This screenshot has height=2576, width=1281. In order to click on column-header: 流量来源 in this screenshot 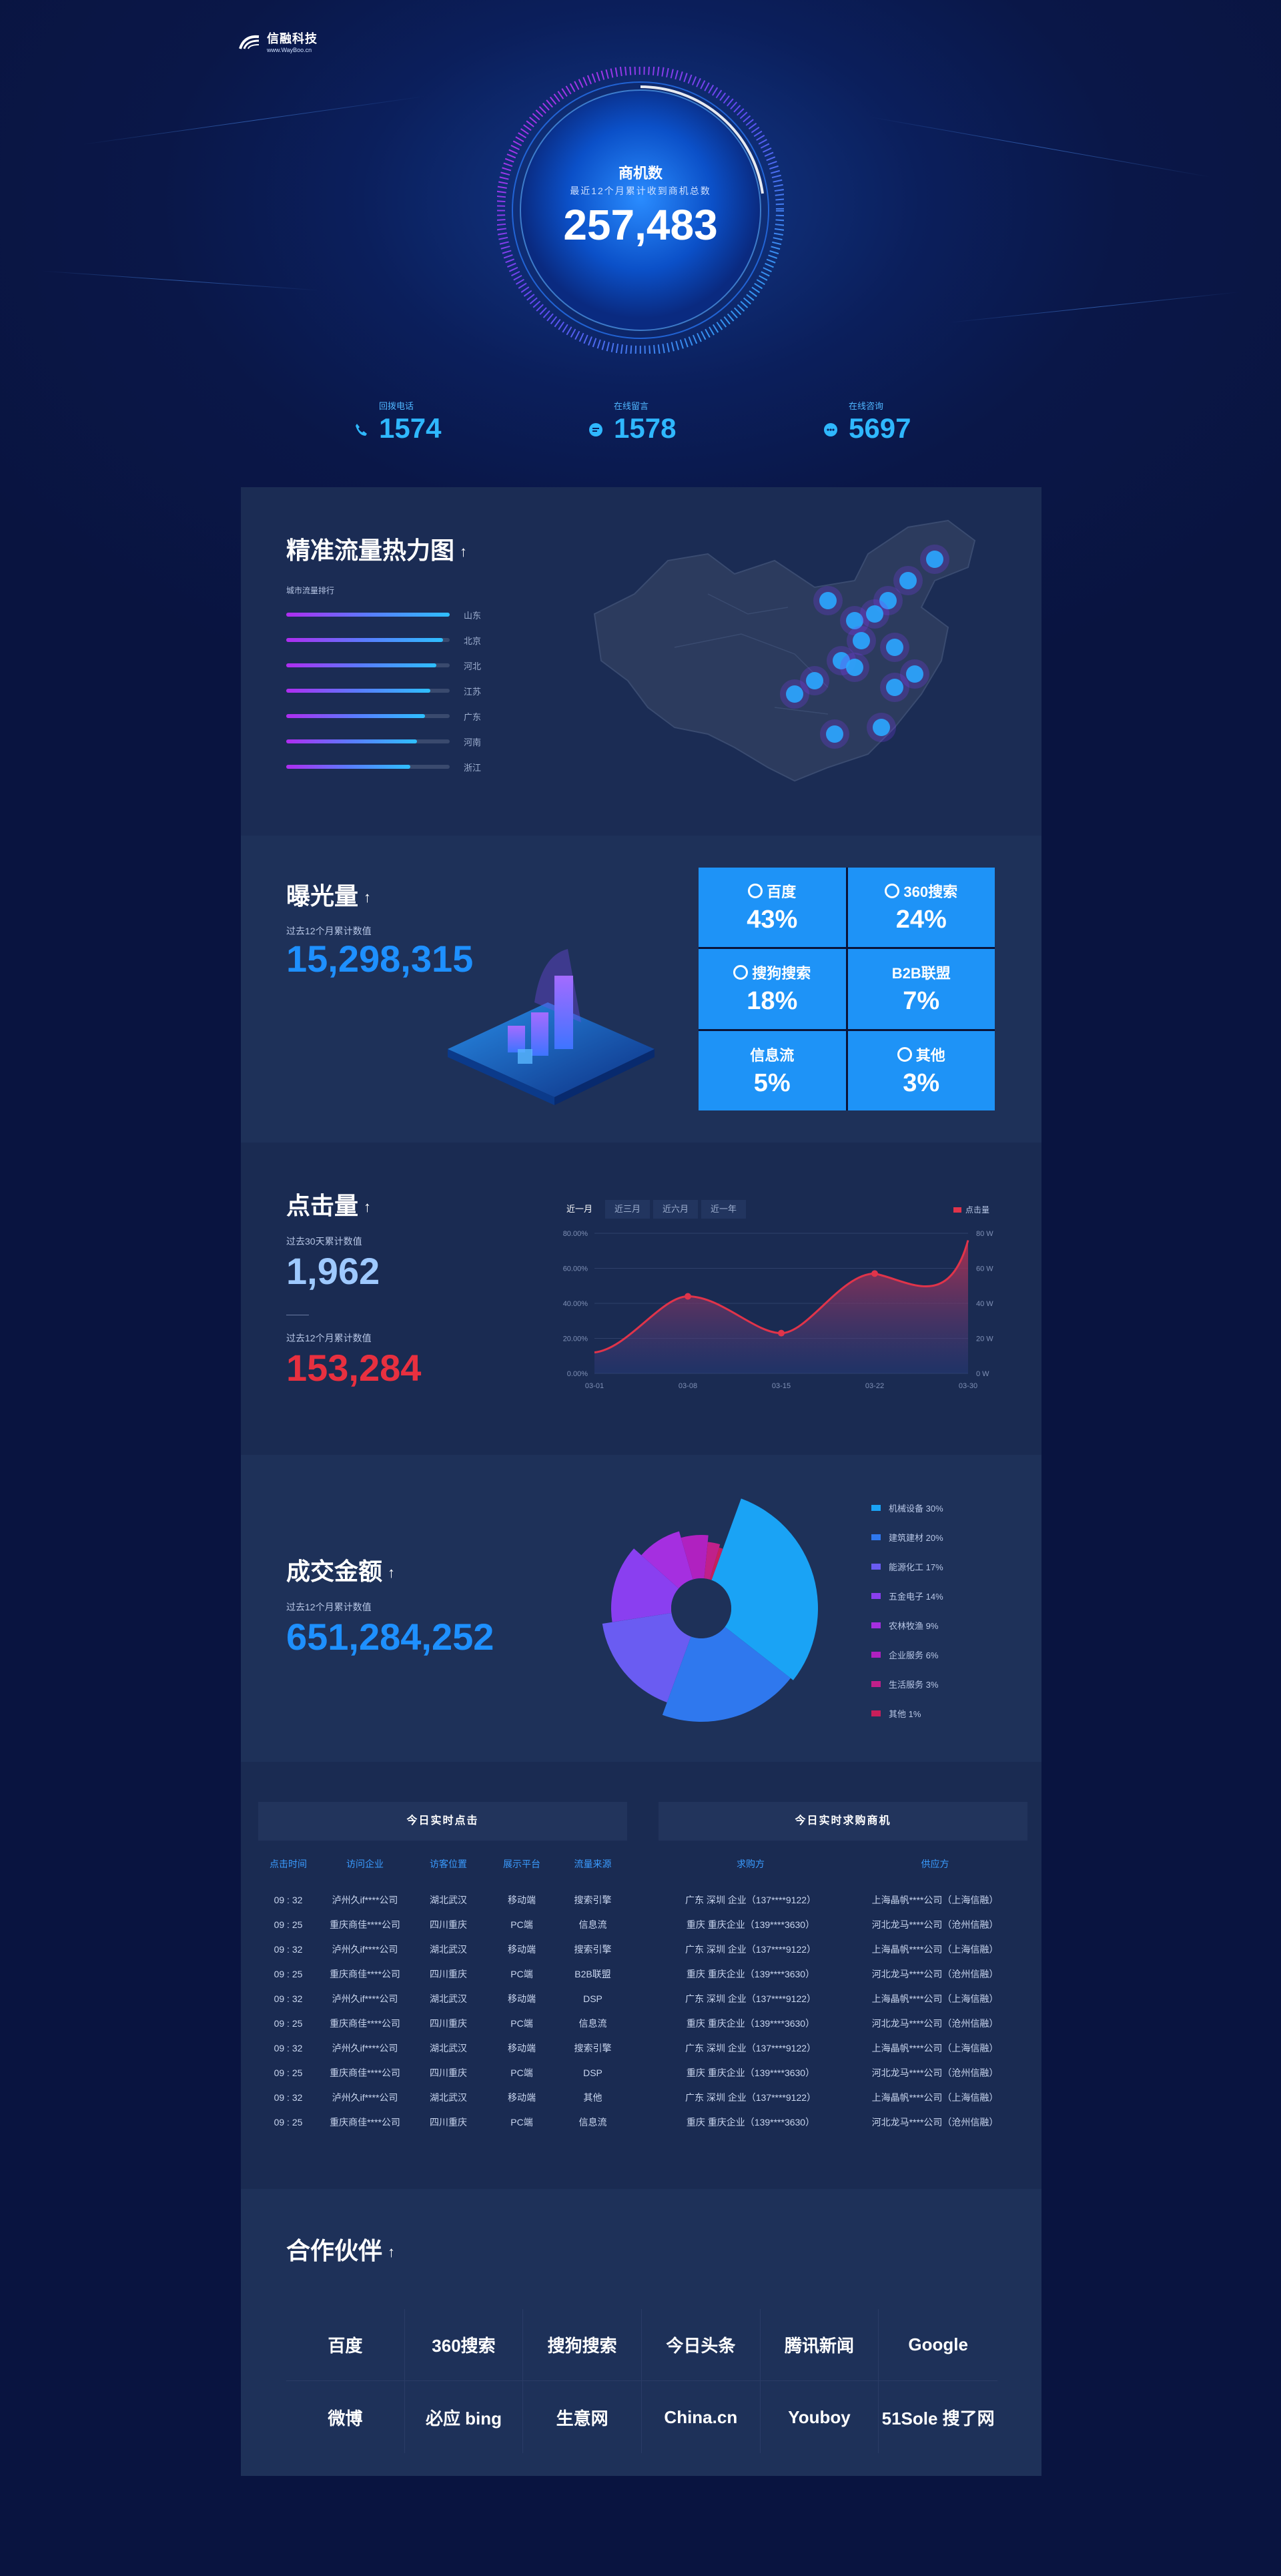, I will do `click(593, 1864)`.